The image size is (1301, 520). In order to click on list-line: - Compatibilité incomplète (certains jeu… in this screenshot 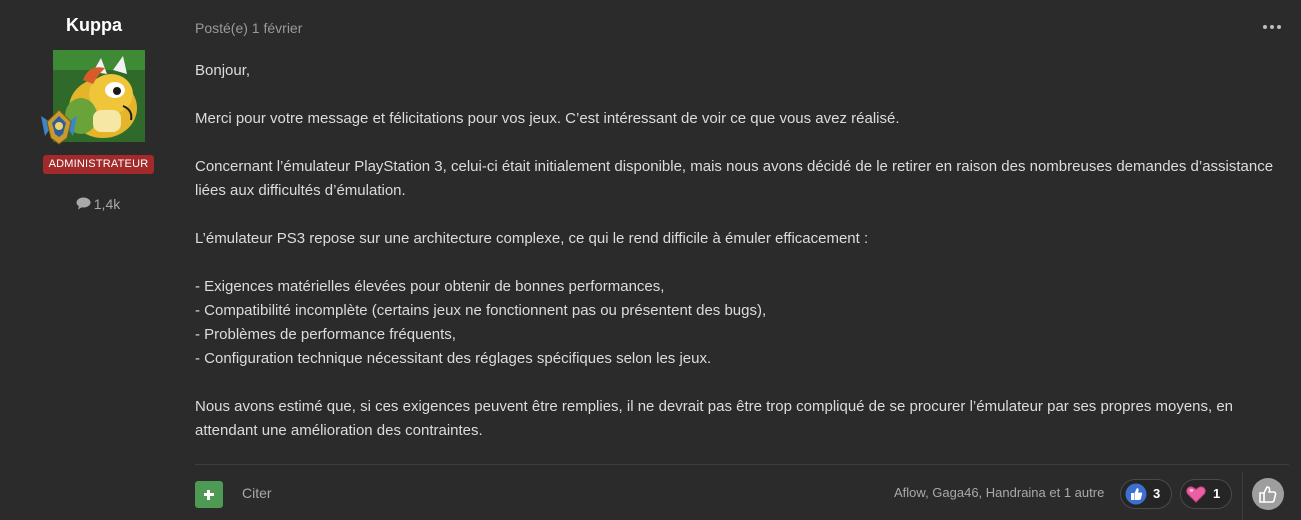, I will do `click(481, 310)`.